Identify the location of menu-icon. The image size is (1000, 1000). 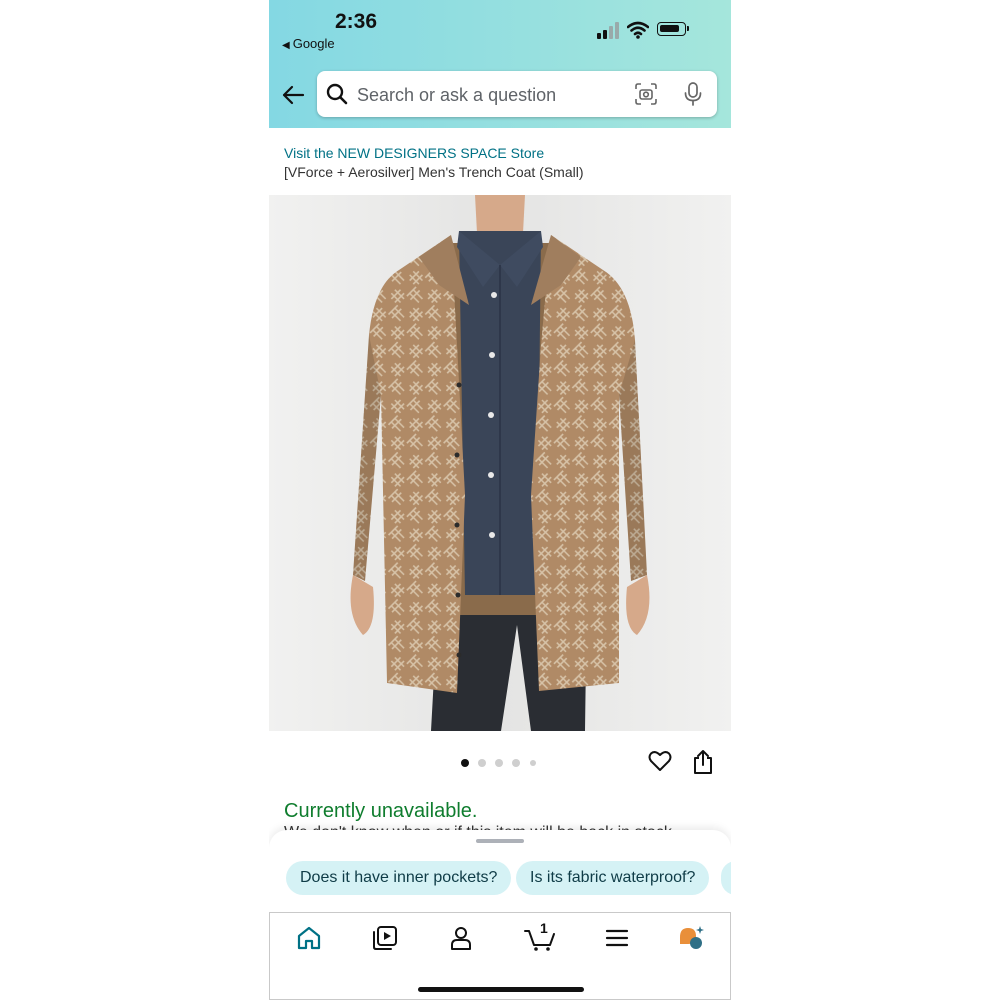
(617, 938).